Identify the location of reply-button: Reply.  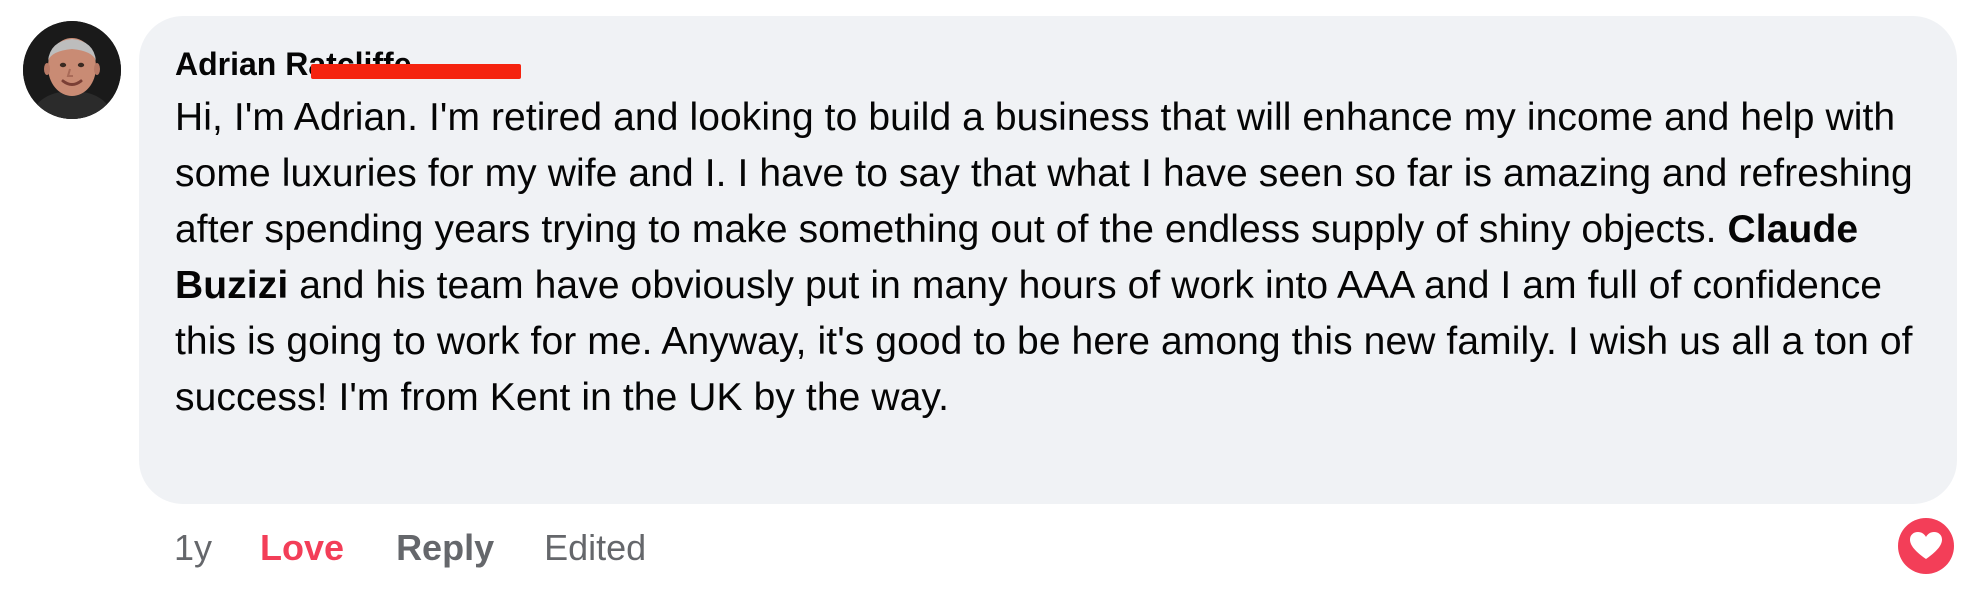
(445, 548).